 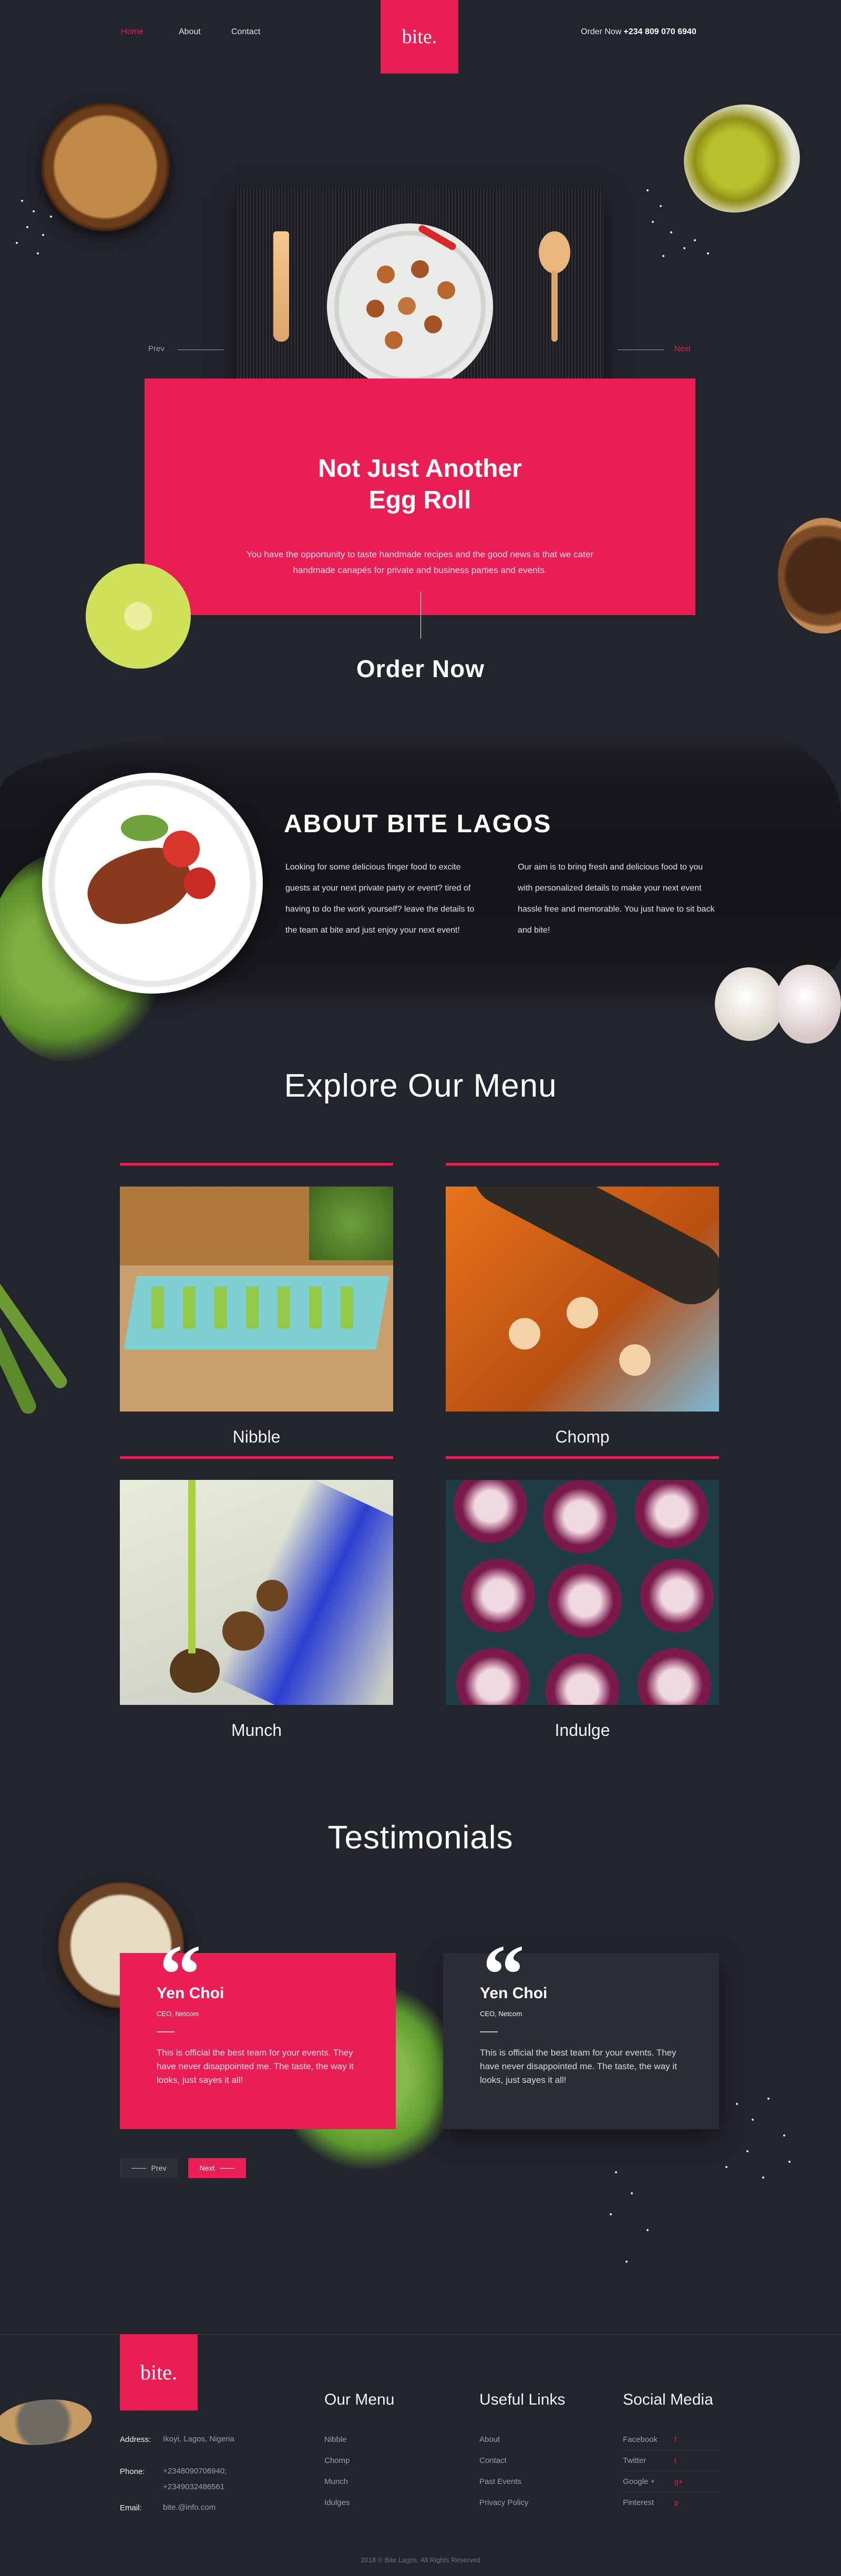 What do you see at coordinates (420, 669) in the screenshot?
I see `order-now-button: Order Now` at bounding box center [420, 669].